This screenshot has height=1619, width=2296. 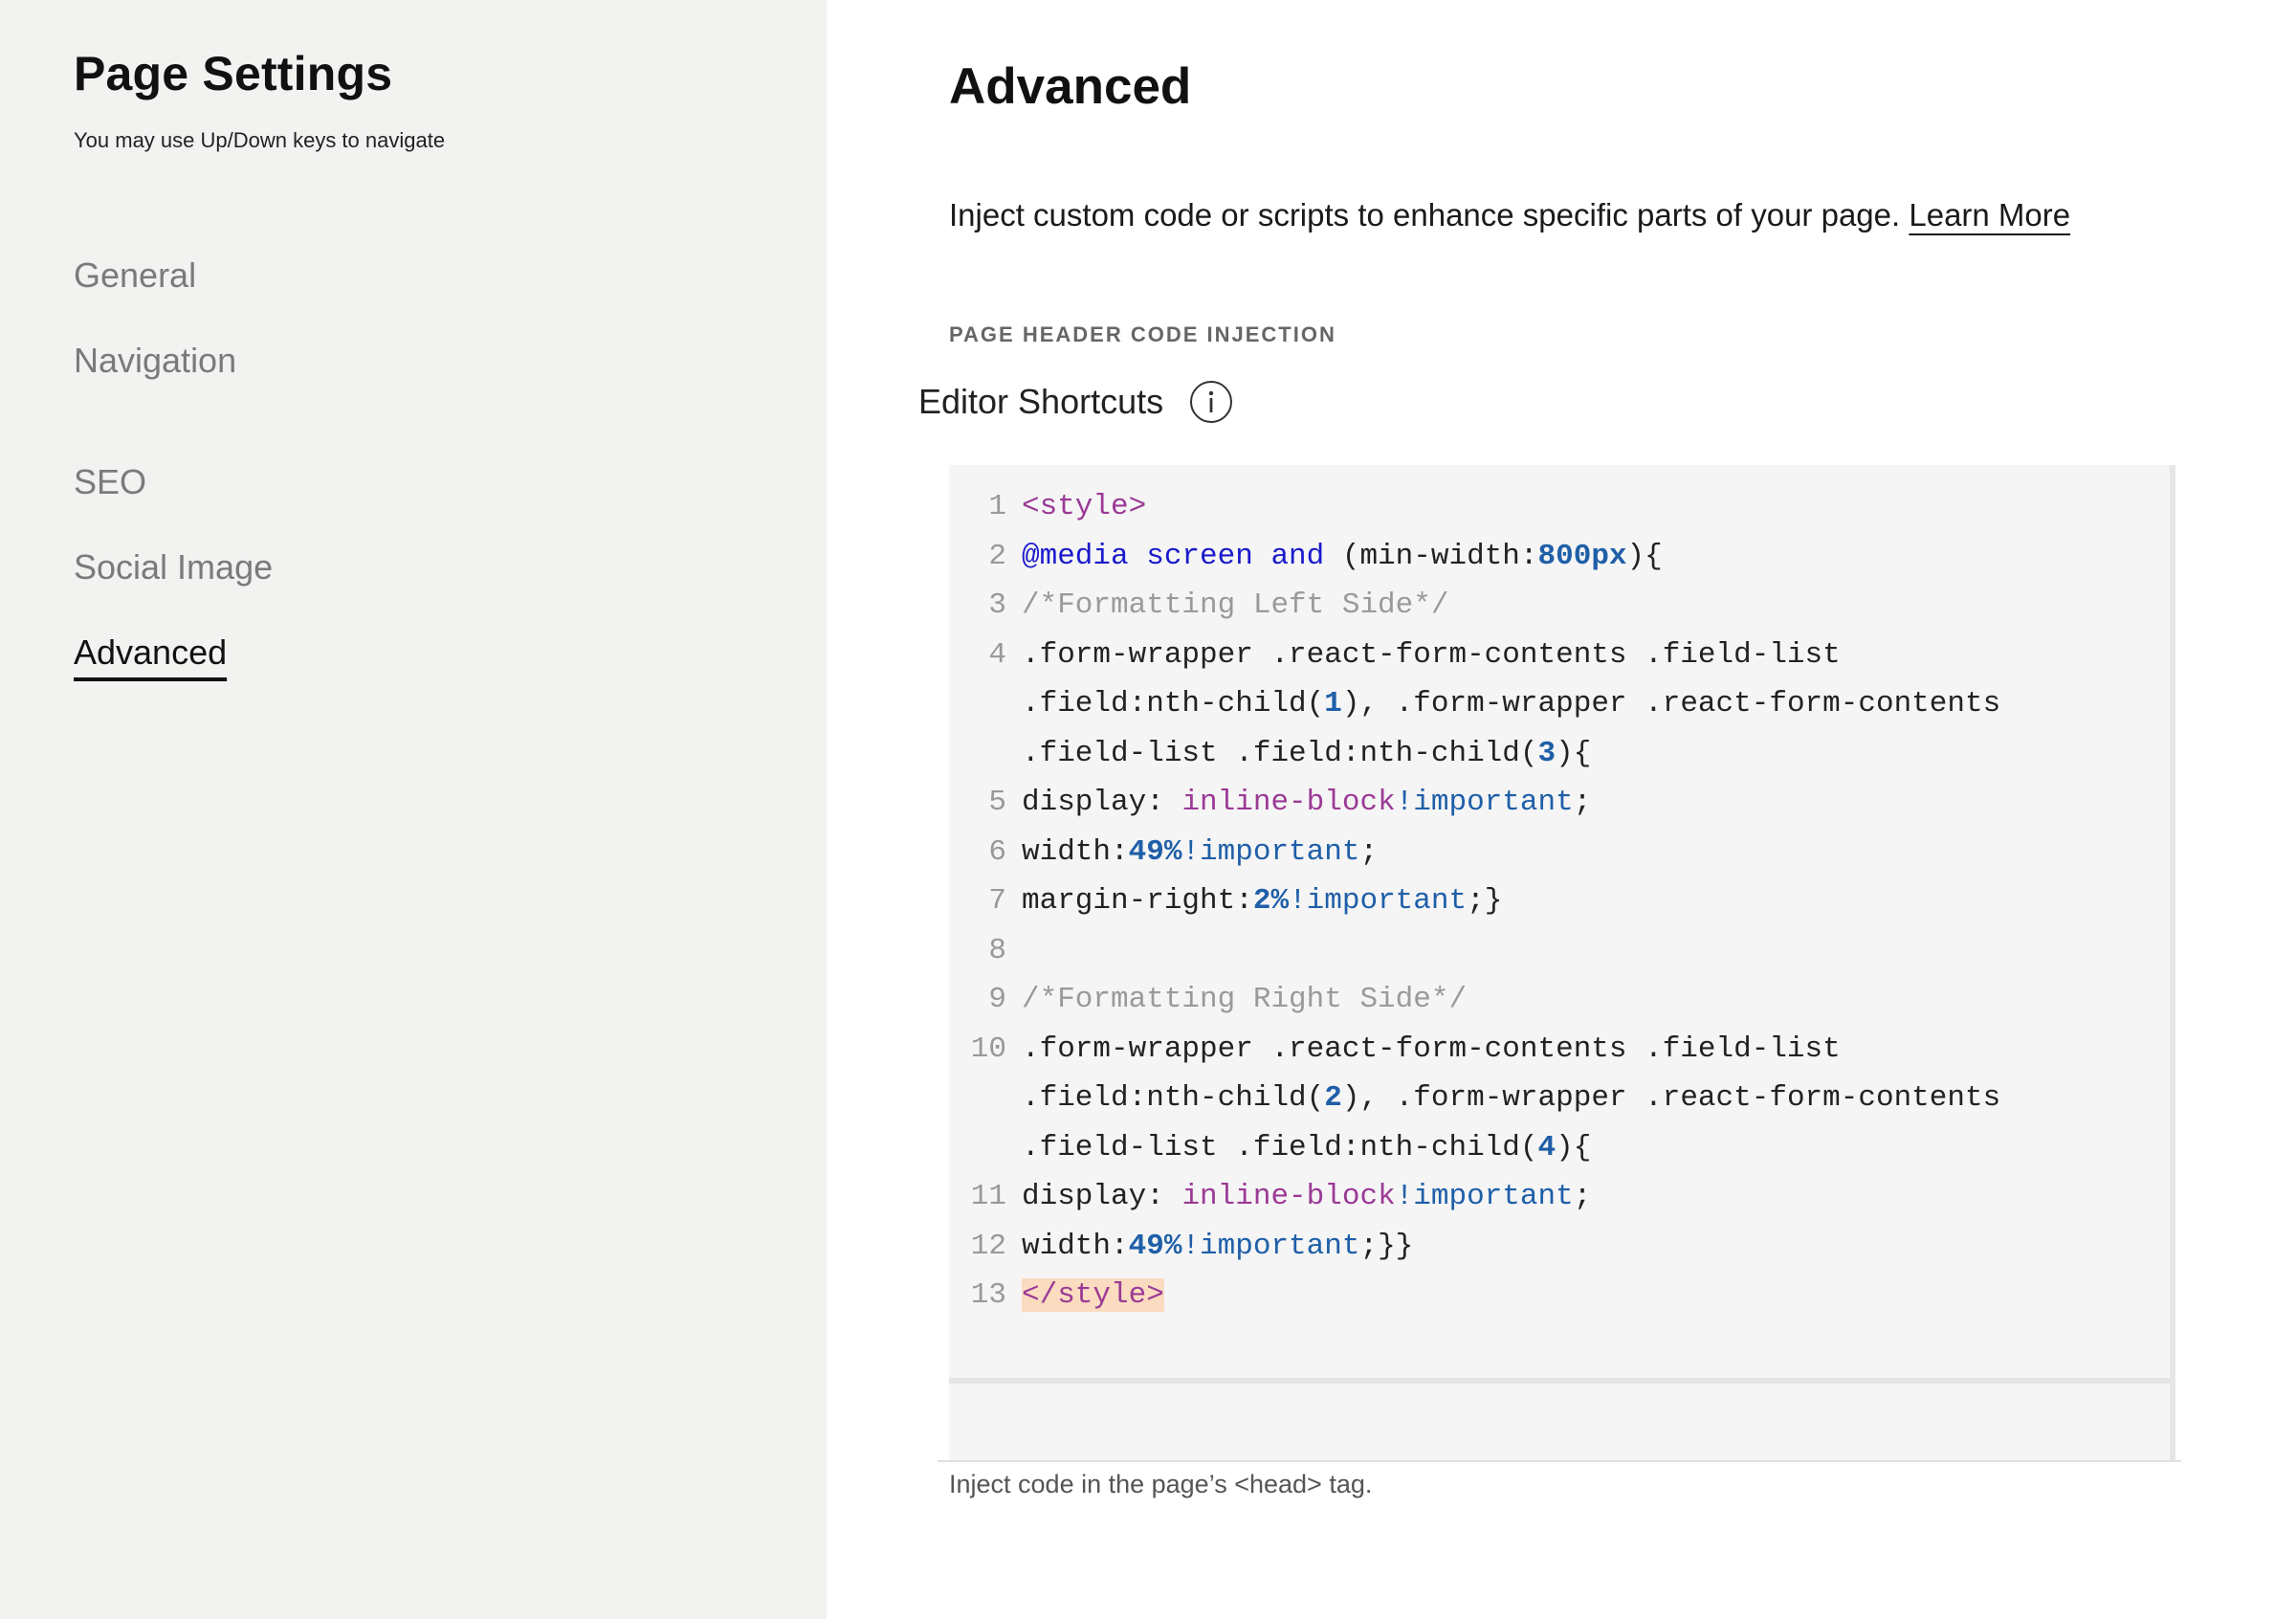 I want to click on code-line: 13 </style>, so click(x=1559, y=1295).